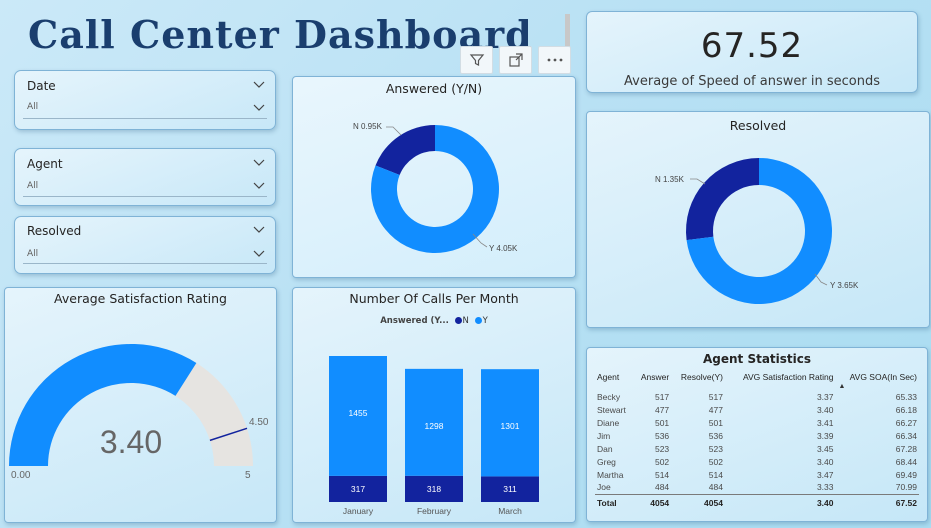 The height and width of the screenshot is (528, 931). I want to click on cell-satisfaction: 3.33, so click(825, 487).